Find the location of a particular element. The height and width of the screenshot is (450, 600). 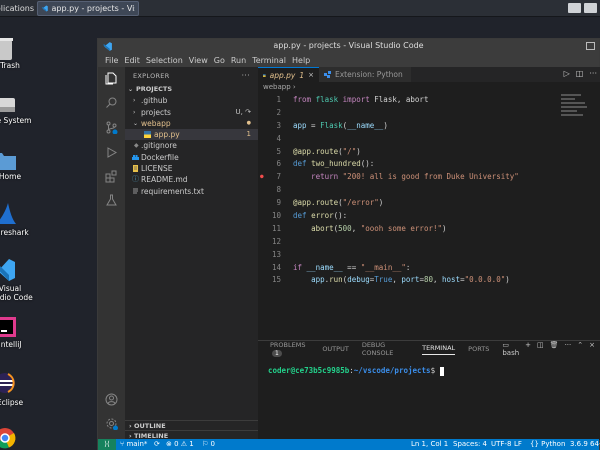

code-text: def two_hundred(): is located at coordinates (333, 164).